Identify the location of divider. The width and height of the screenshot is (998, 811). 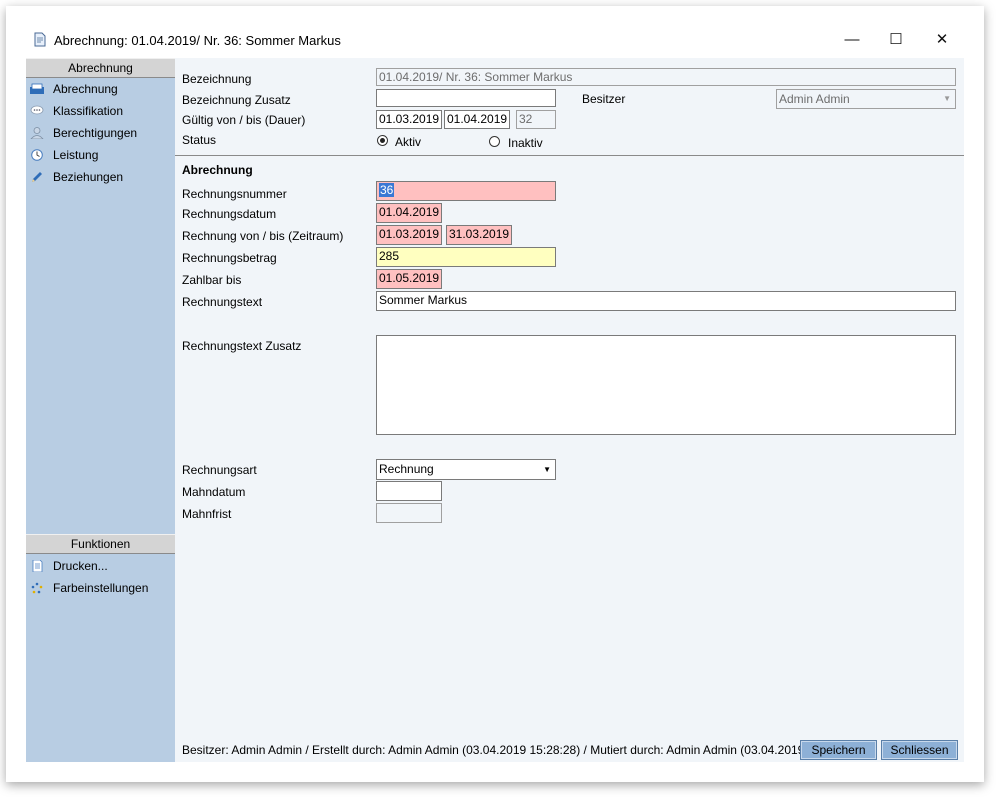
(569, 155).